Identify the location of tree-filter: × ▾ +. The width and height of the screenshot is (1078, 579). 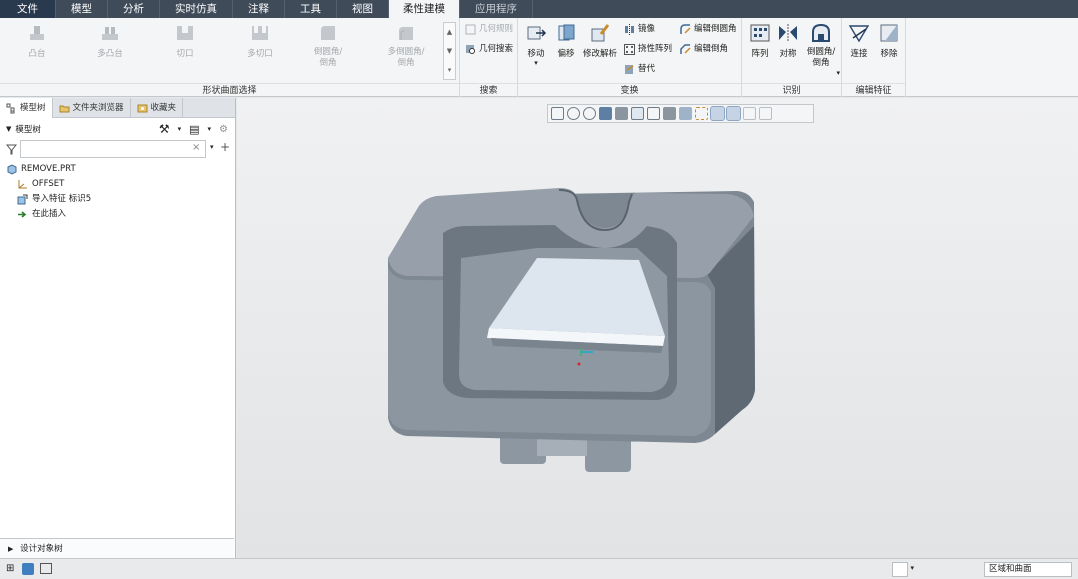
(117, 149).